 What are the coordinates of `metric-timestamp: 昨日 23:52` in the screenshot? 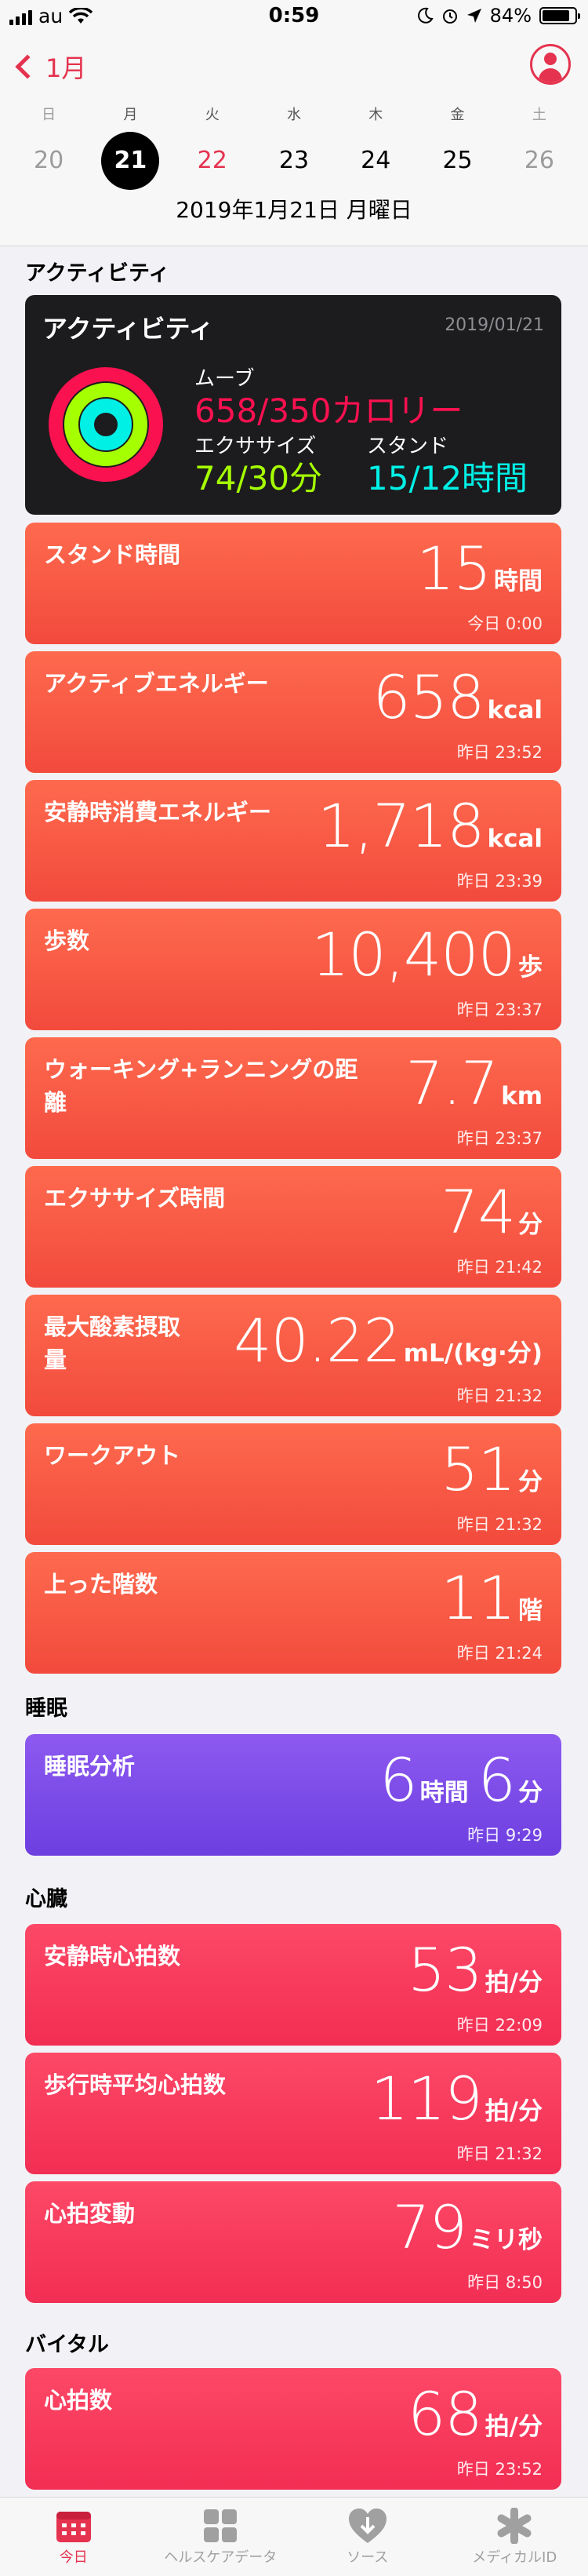 It's located at (500, 752).